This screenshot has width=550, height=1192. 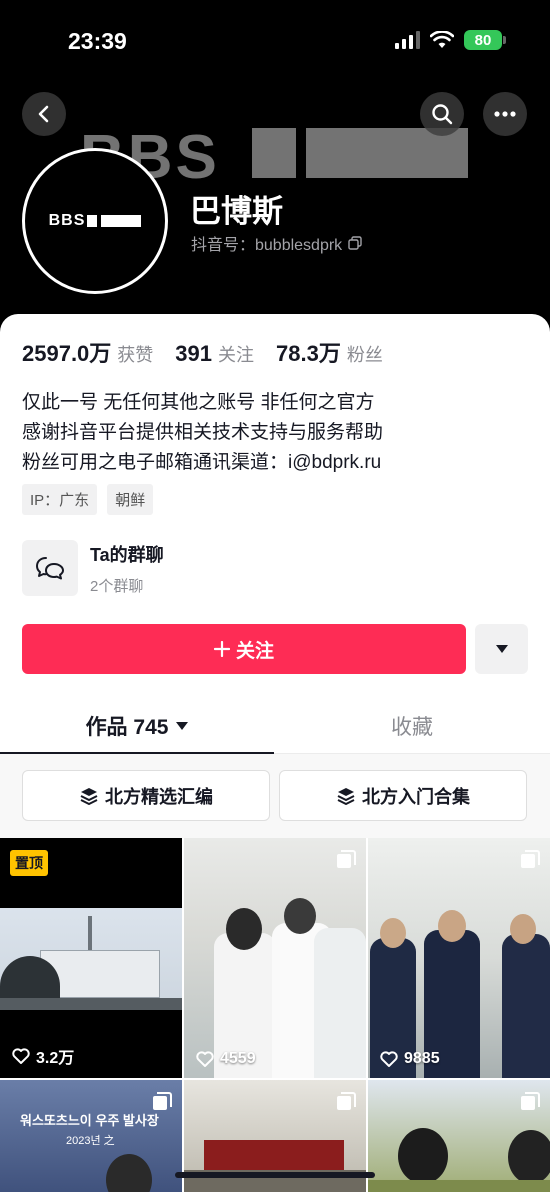 I want to click on collections-bar: 北方精选汇编 北方入门合集, so click(x=275, y=796).